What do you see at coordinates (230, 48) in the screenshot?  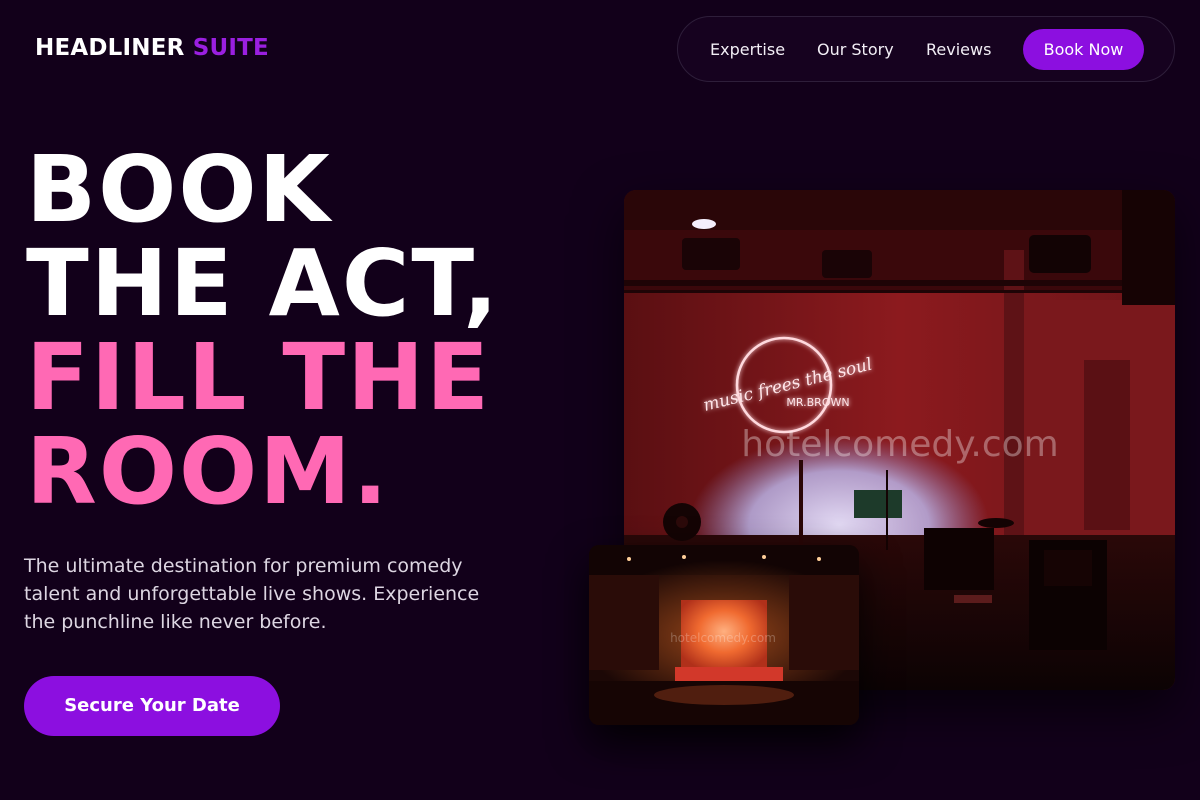 I see `brand-name-accent: SUITE` at bounding box center [230, 48].